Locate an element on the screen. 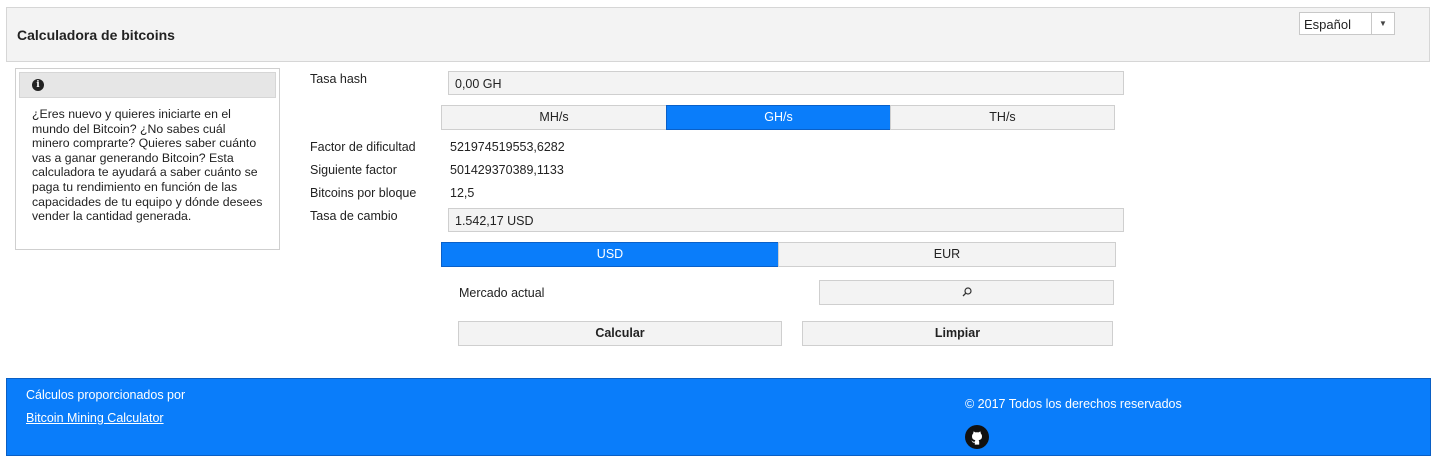 This screenshot has height=465, width=1437. unit-mhs-button: MH/s is located at coordinates (554, 117).